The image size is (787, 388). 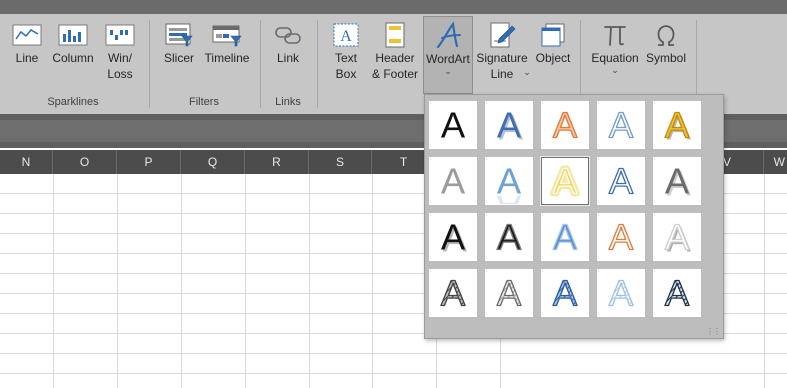 I want to click on column-header-p: P, so click(x=149, y=162).